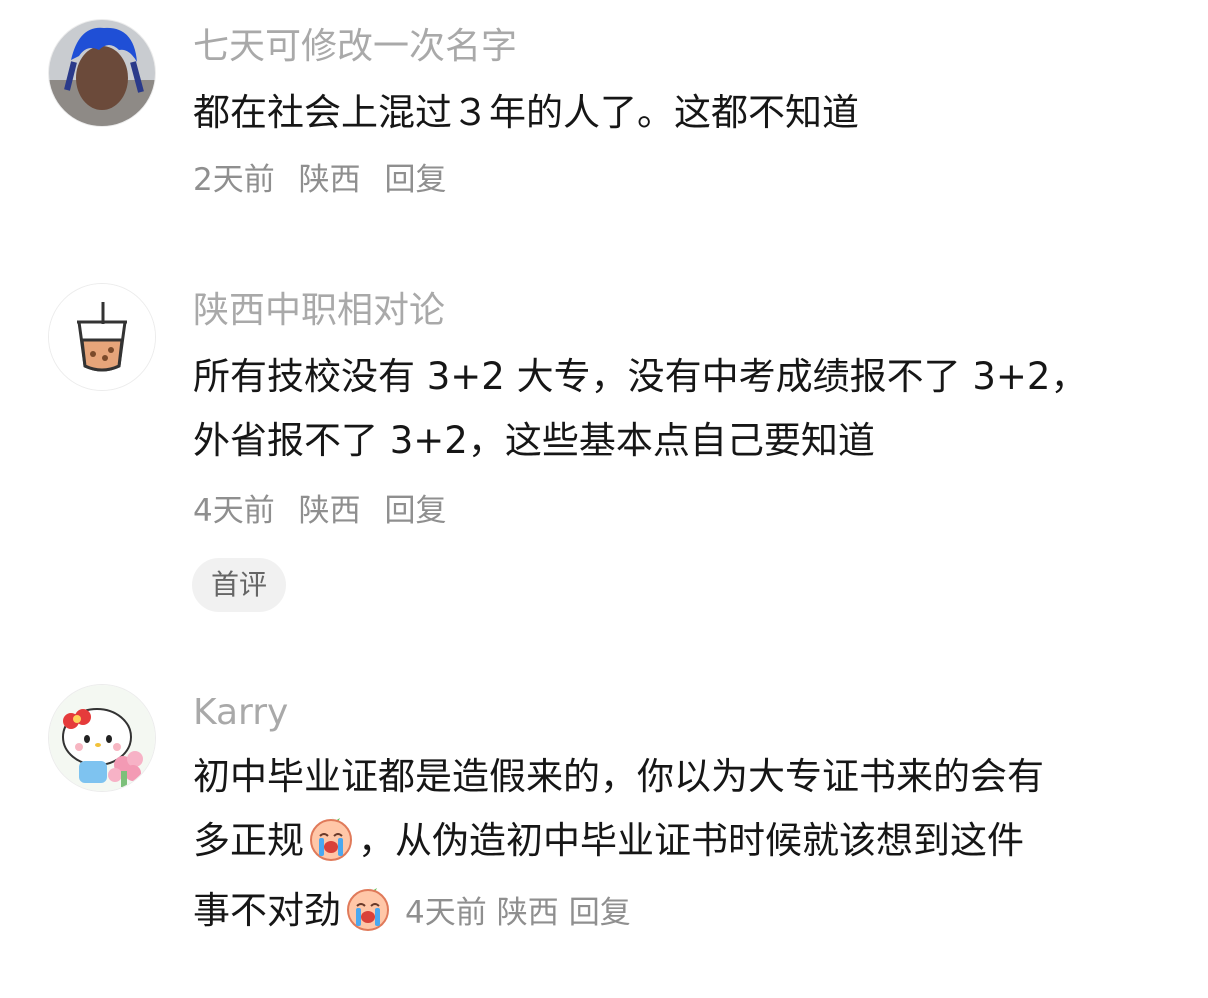 Image resolution: width=1208 pixels, height=998 pixels. I want to click on bubble-tea-icon, so click(102, 337).